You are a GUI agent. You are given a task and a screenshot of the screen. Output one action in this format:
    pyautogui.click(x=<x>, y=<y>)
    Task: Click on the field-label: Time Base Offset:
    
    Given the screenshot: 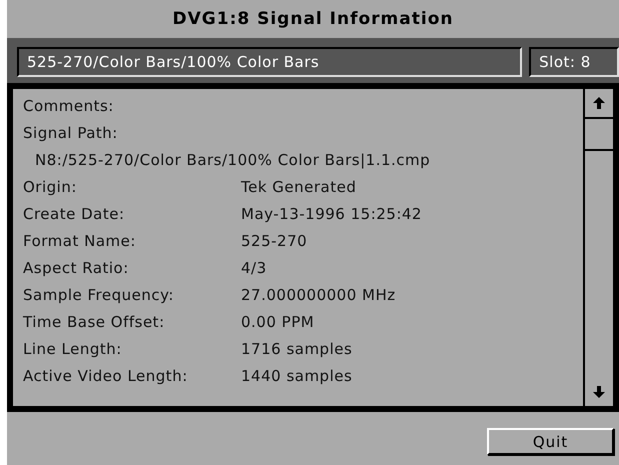 What is the action you would take?
    pyautogui.click(x=94, y=321)
    